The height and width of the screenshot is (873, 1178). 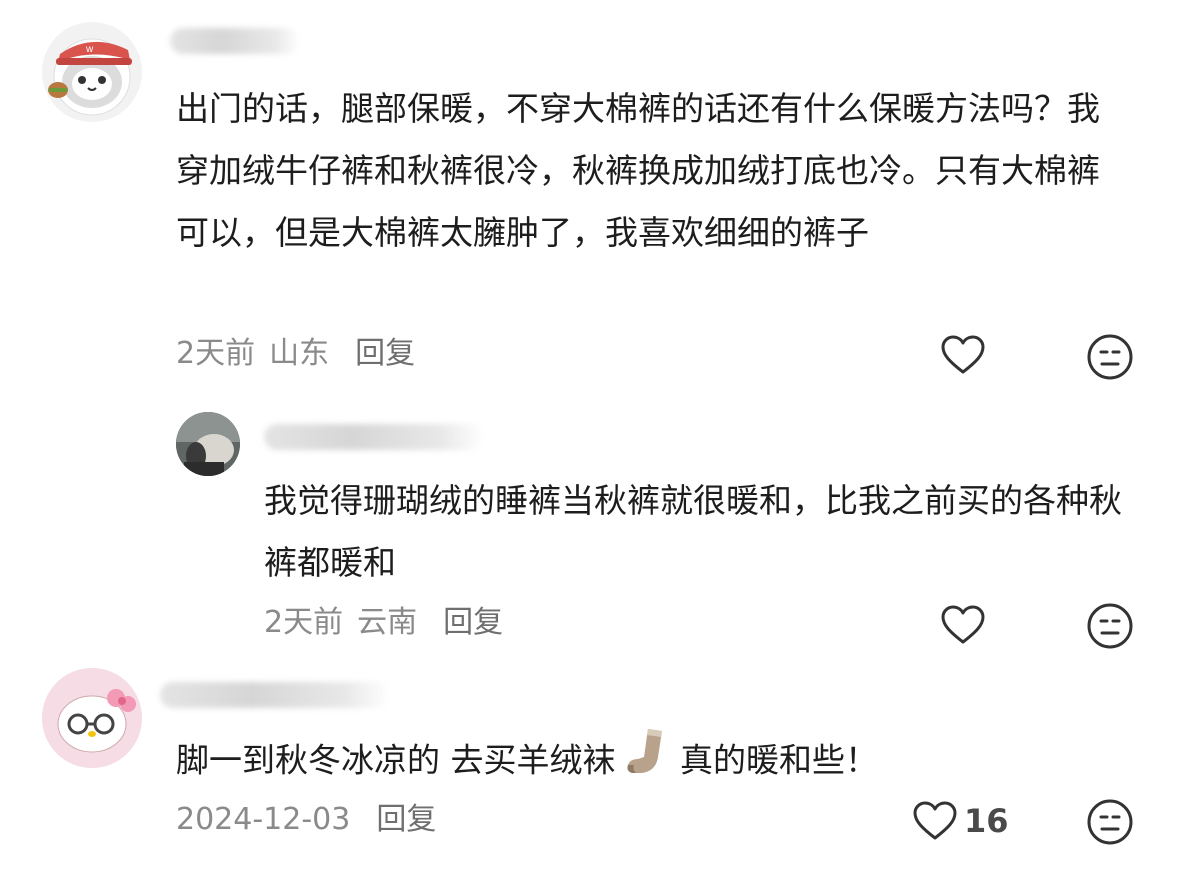 I want to click on comment-text-part: 真的暖和些！, so click(x=773, y=760).